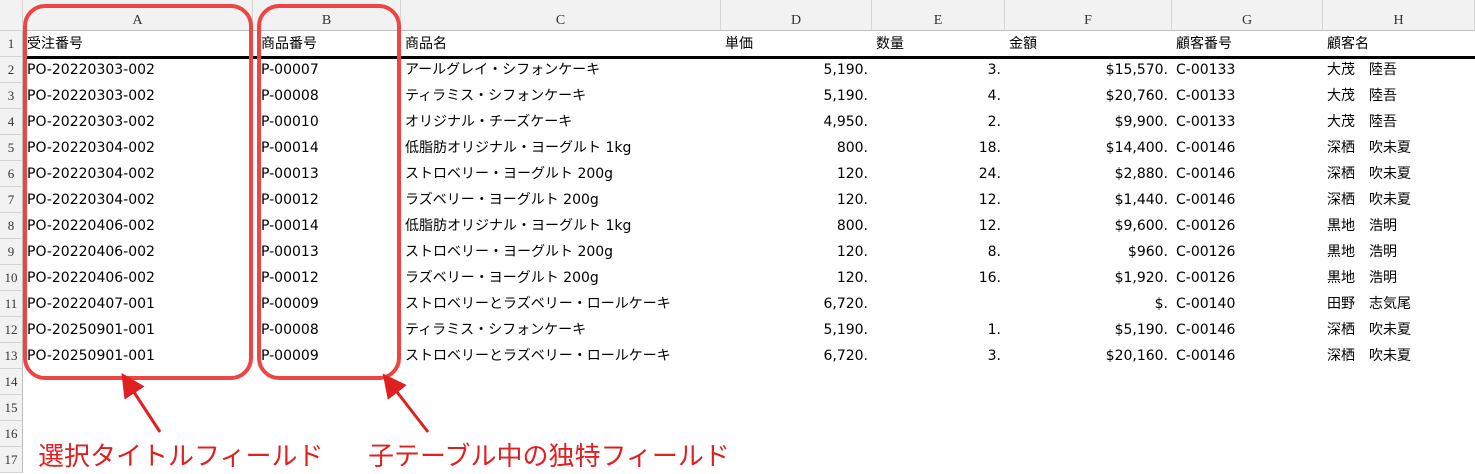 Image resolution: width=1475 pixels, height=474 pixels. Describe the element at coordinates (406, 403) in the screenshot. I see `arrow-right` at that location.